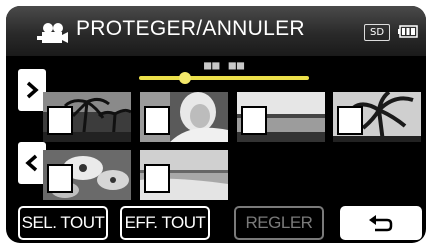  I want to click on chevron-left-icon, so click(31, 163).